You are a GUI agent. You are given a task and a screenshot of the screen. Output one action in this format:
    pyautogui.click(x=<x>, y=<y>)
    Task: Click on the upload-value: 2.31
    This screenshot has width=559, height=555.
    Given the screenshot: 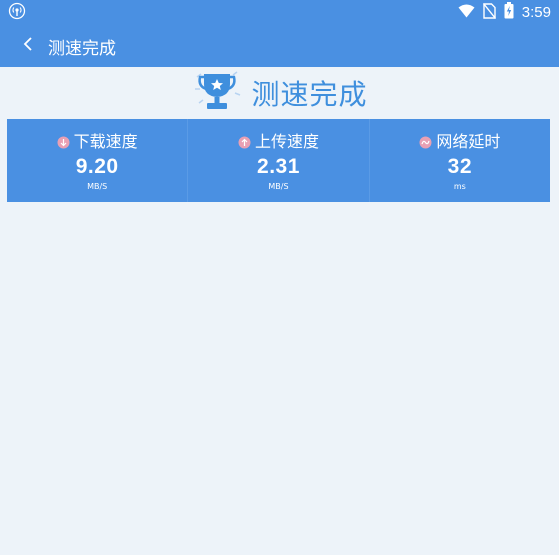 What is the action you would take?
    pyautogui.click(x=278, y=166)
    